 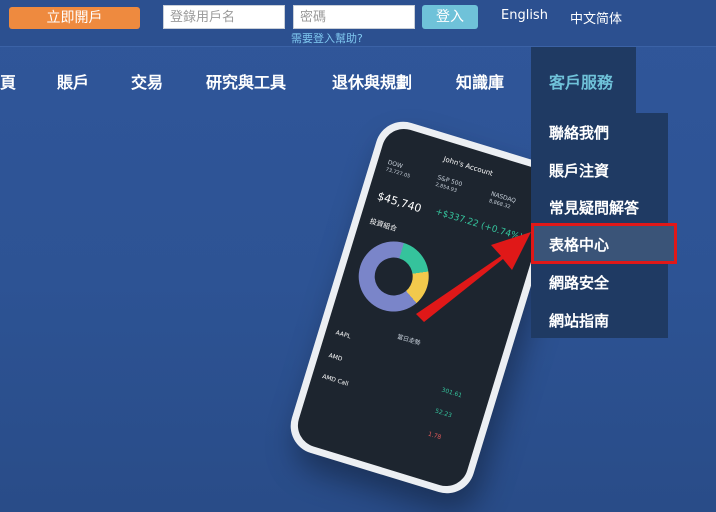 I want to click on annotation-arrow-icon, so click(x=473, y=277).